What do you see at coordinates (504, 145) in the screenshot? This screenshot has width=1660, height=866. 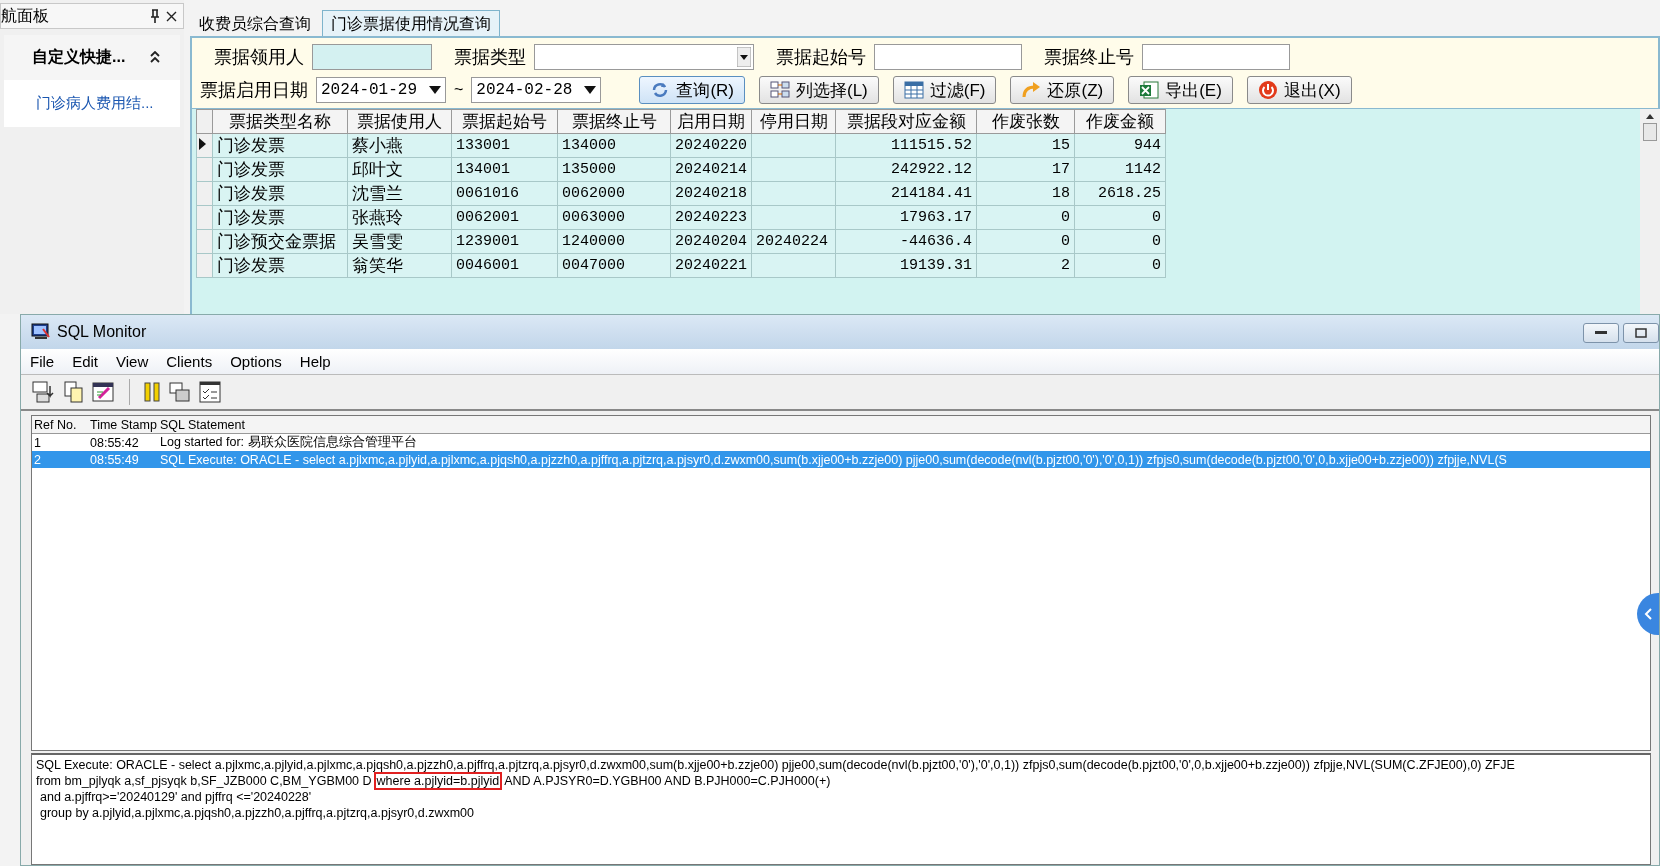 I see `table-cell: 133001` at bounding box center [504, 145].